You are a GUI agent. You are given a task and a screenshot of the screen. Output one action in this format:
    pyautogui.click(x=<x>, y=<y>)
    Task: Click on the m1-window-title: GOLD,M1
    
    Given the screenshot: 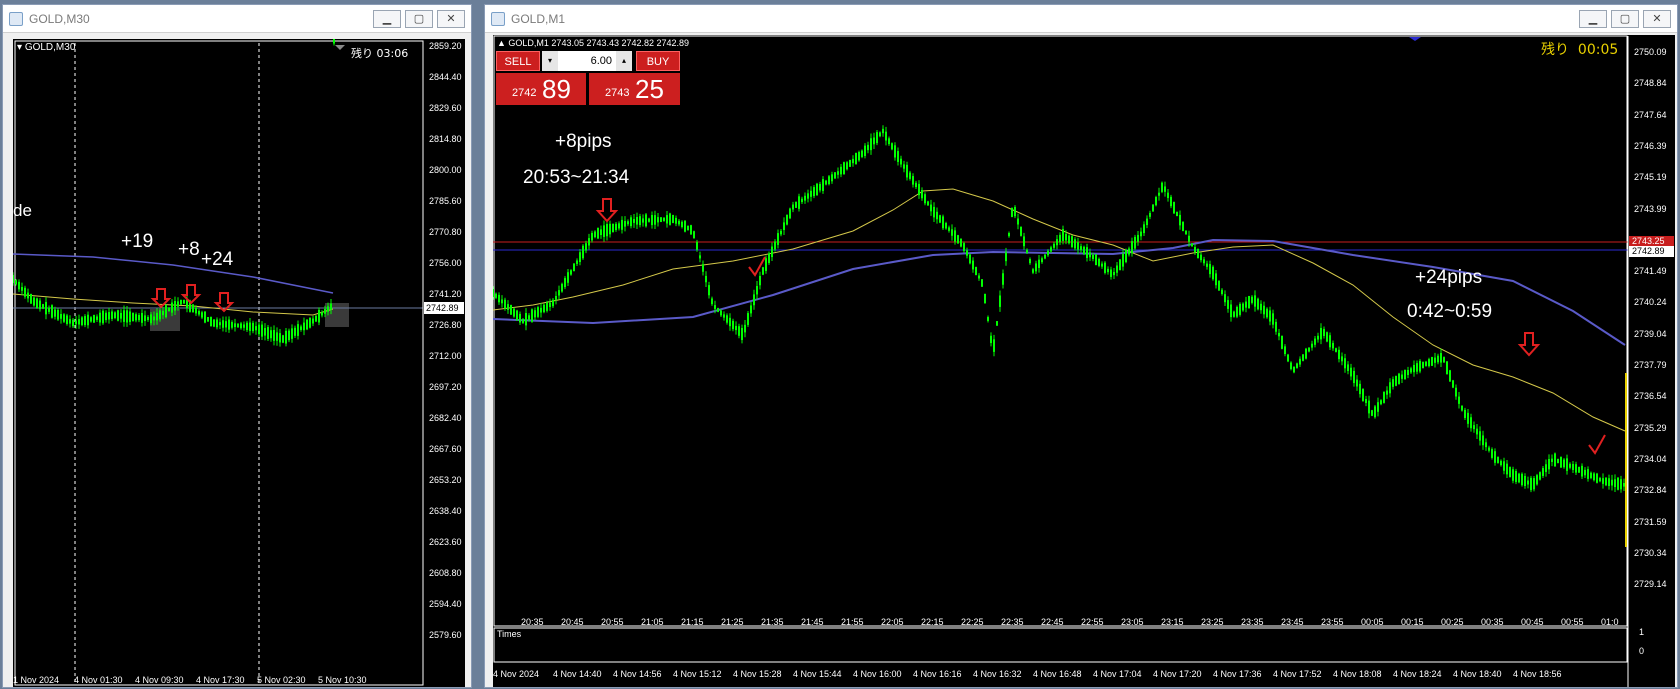 What is the action you would take?
    pyautogui.click(x=538, y=18)
    